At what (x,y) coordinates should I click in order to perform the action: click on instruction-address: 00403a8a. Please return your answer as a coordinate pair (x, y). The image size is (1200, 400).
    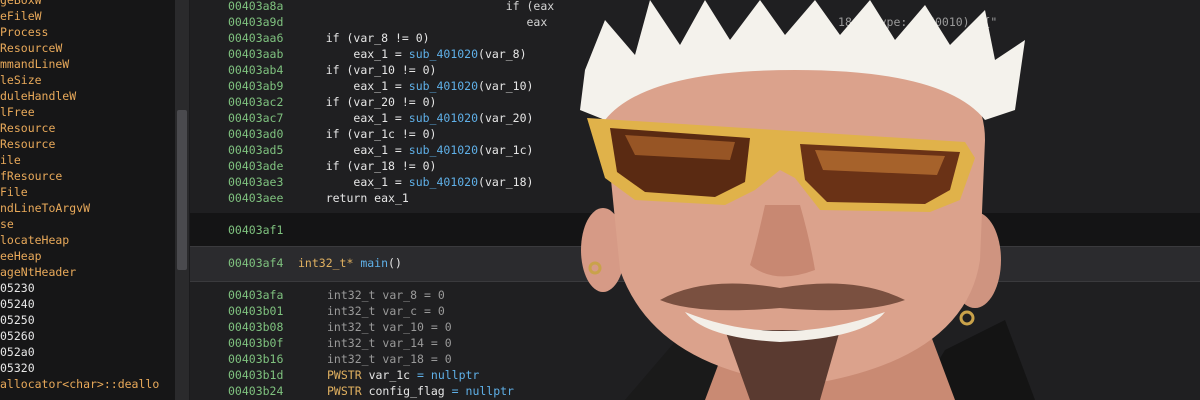
    Looking at the image, I should click on (255, 7).